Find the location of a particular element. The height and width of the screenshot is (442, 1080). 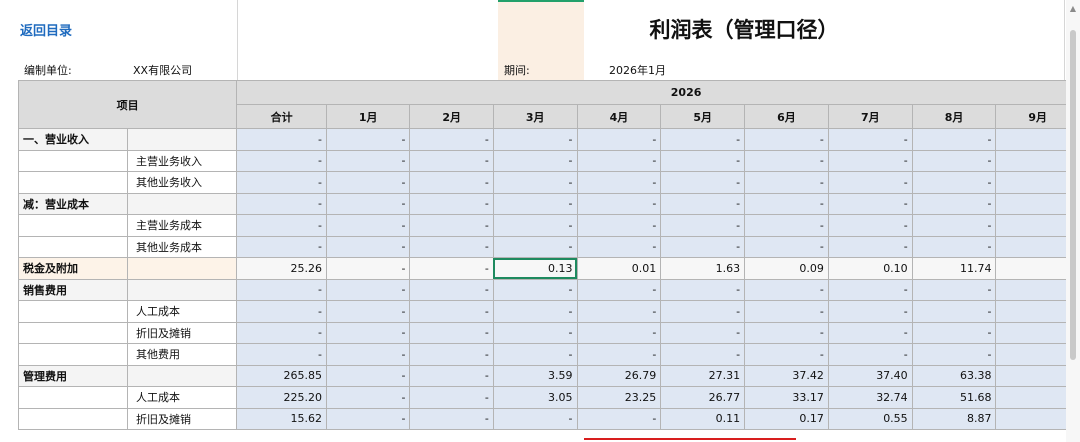

value-cell: 51.68 is located at coordinates (954, 397).